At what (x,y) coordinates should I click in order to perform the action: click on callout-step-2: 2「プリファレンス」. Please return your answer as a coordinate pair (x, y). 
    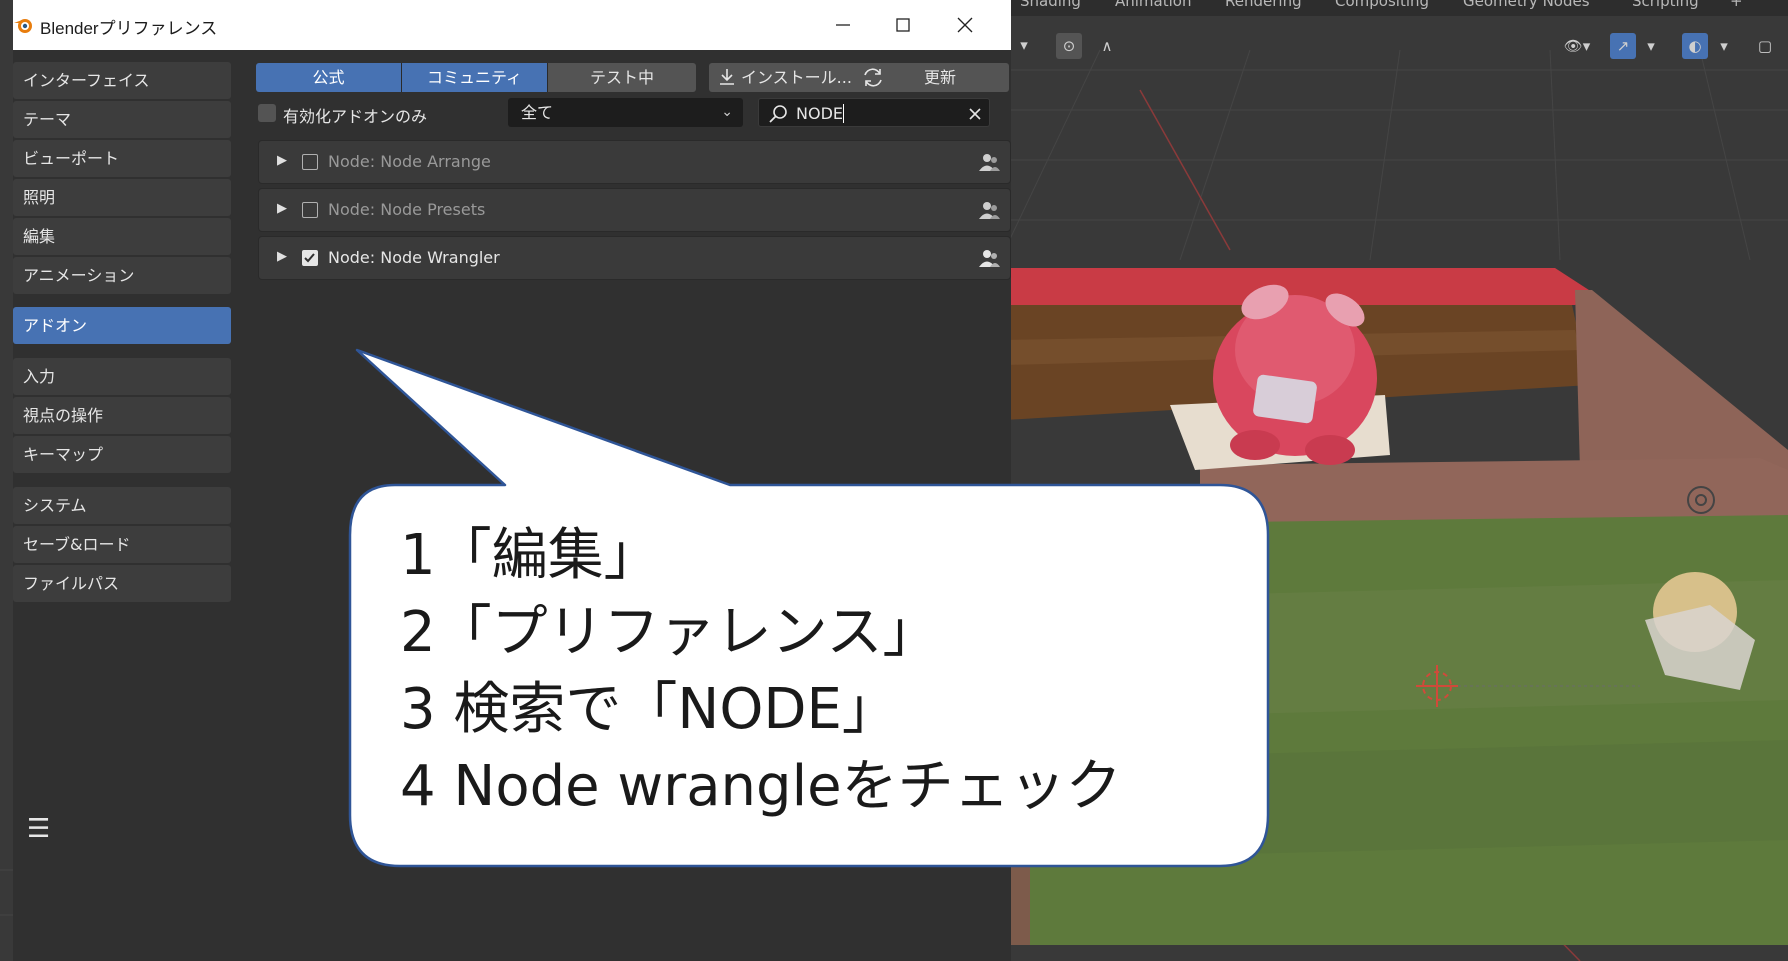
    Looking at the image, I should click on (669, 632).